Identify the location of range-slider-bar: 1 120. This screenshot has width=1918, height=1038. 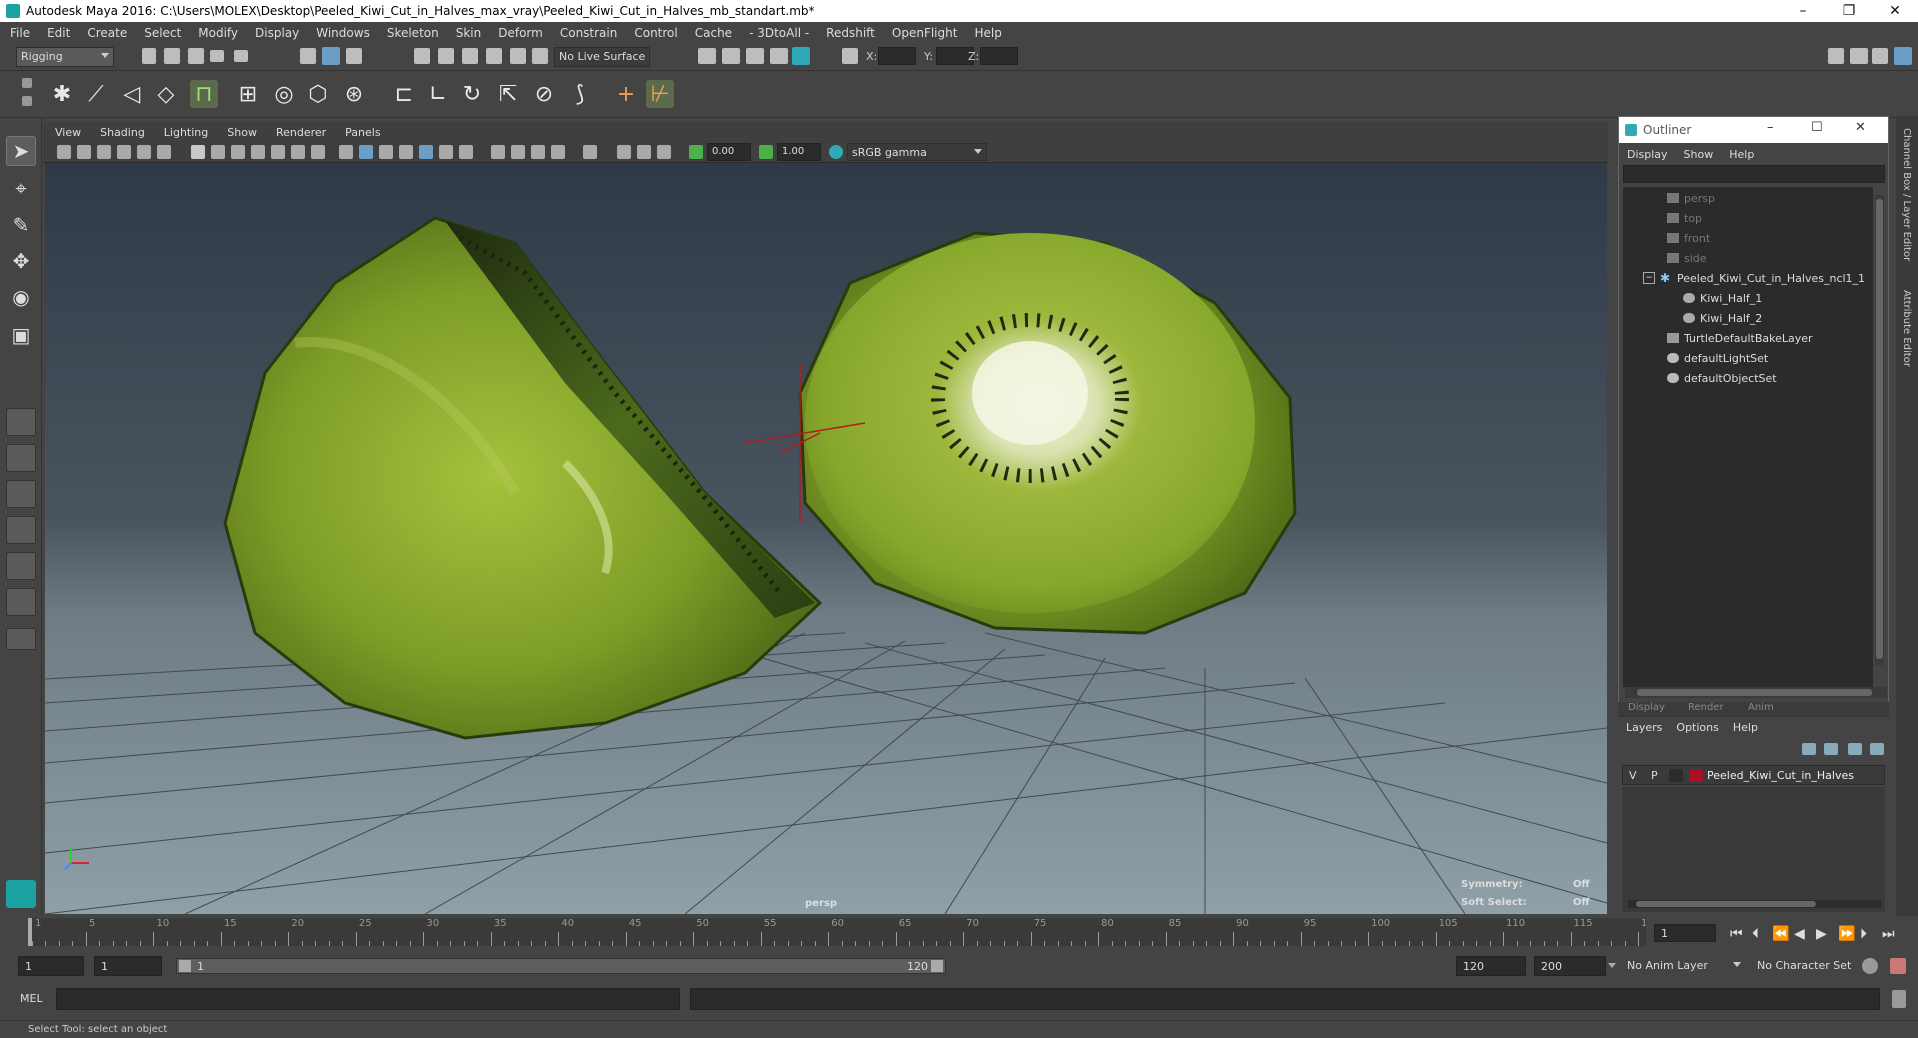
(561, 966).